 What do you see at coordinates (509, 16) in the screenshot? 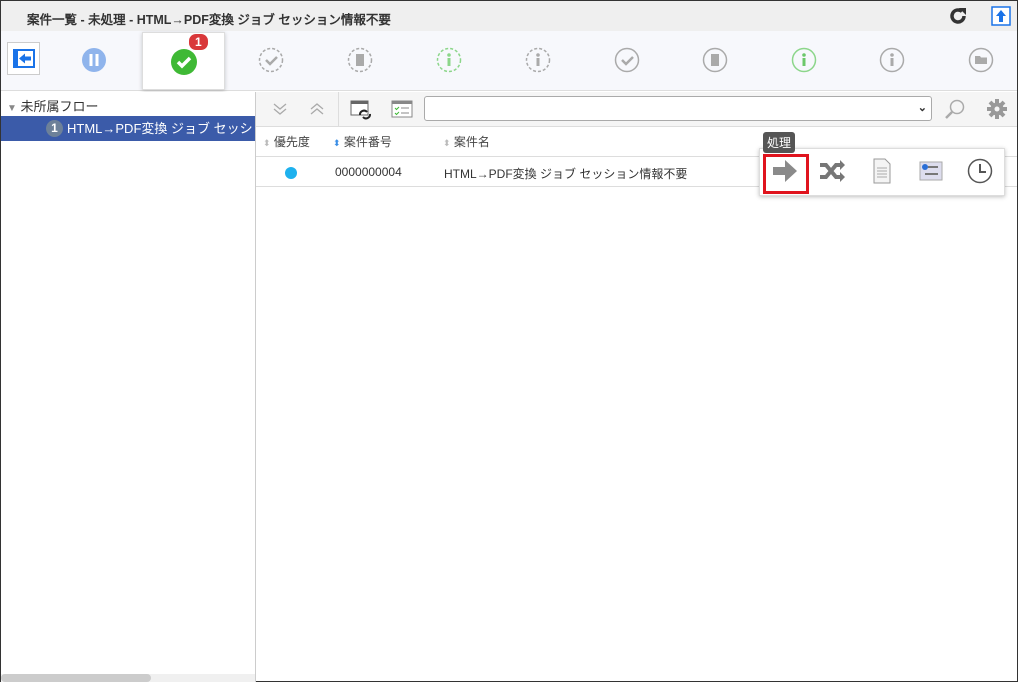
I see `title-bar: 案件一覧 - 未処理 - HTML→PDF変換 ジョブ セッション情報不要` at bounding box center [509, 16].